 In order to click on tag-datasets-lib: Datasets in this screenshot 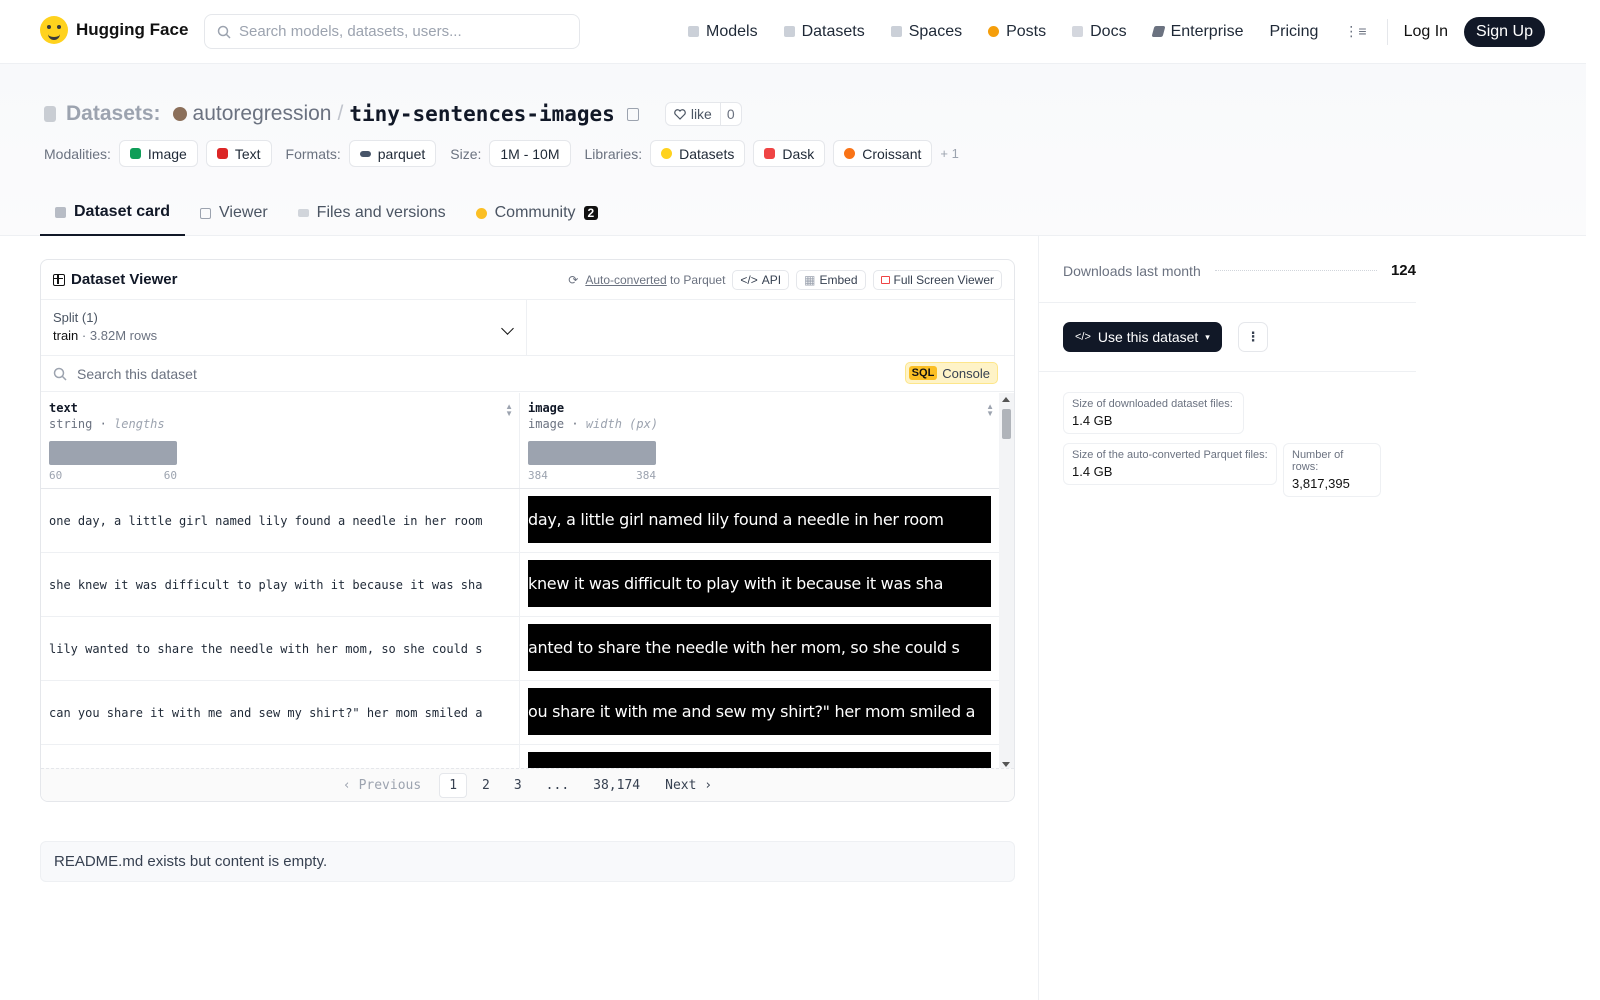, I will do `click(698, 153)`.